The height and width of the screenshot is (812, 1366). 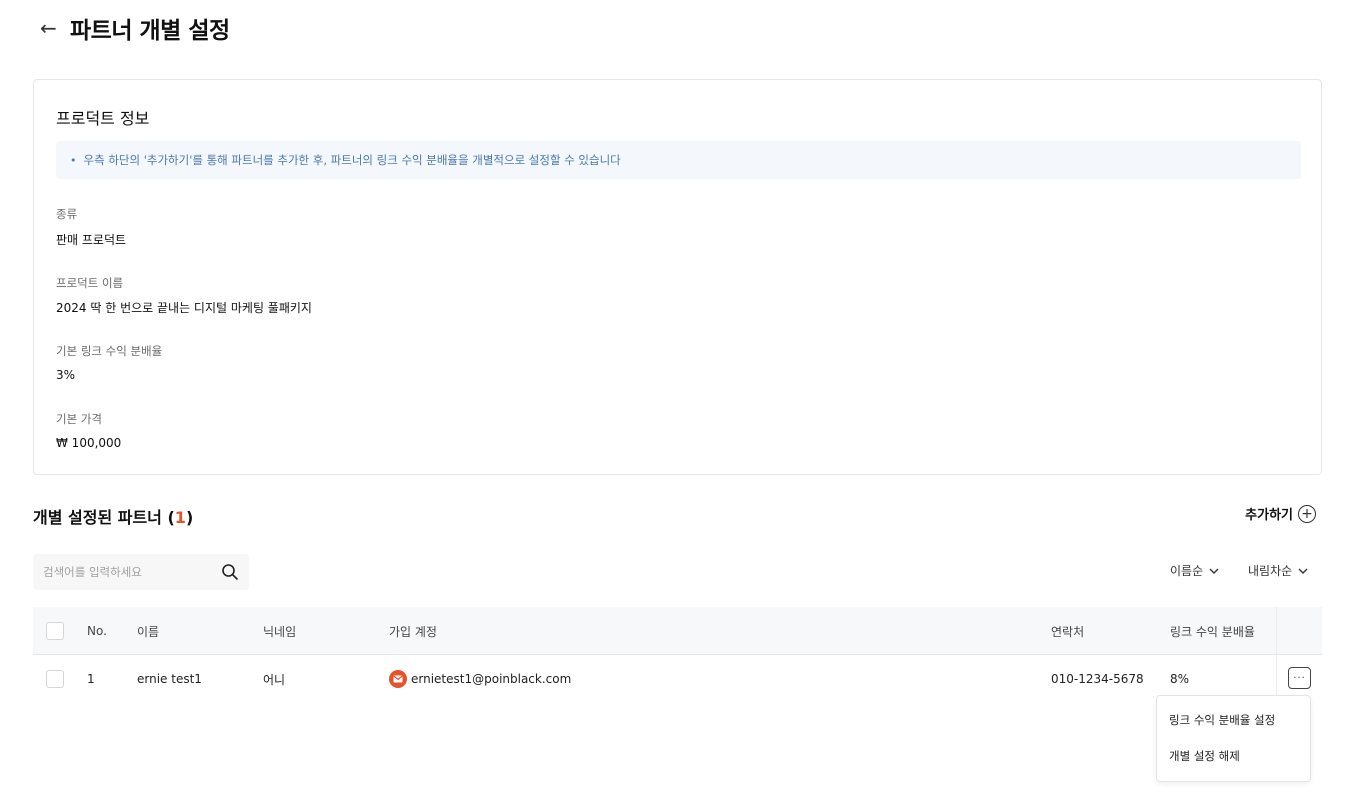 I want to click on row-checkbox, so click(x=55, y=679).